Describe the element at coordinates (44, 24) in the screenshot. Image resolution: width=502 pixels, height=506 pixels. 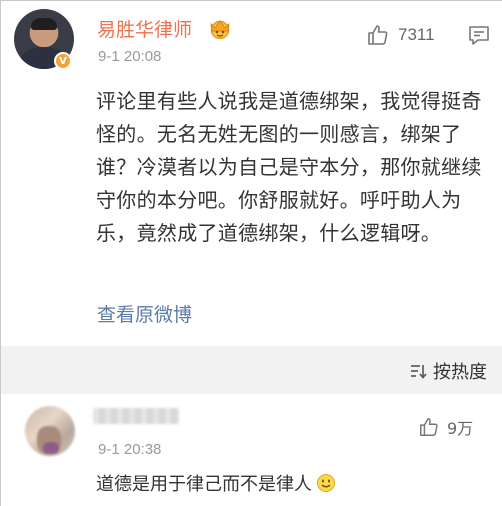
I see `avatar-hair` at that location.